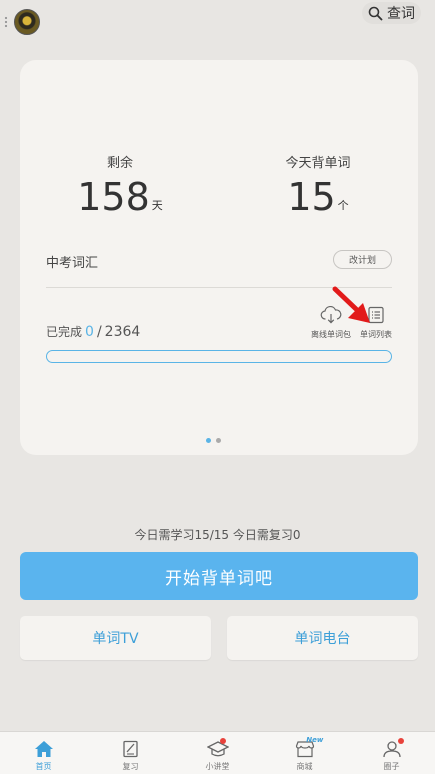 This screenshot has width=435, height=774. Describe the element at coordinates (64, 332) in the screenshot. I see `completed-label: 已完成` at that location.